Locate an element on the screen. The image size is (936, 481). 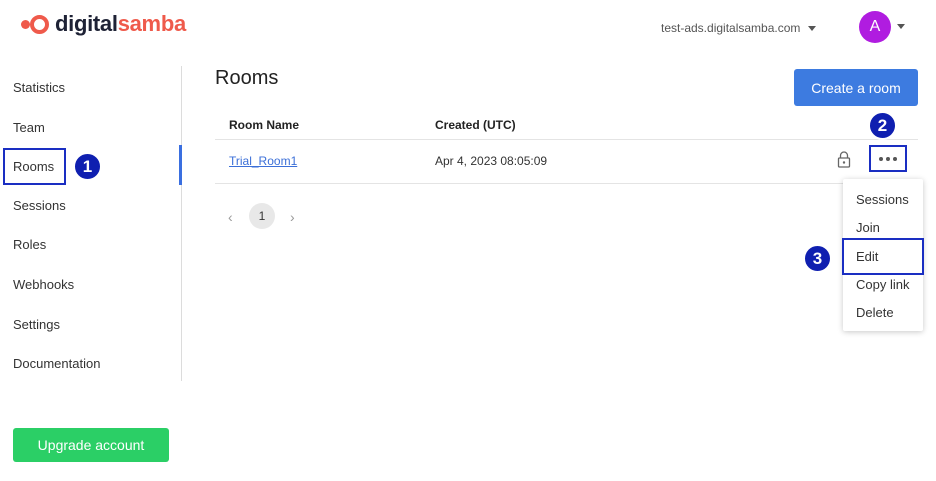
menu-item-sessions: Sessions is located at coordinates (882, 199).